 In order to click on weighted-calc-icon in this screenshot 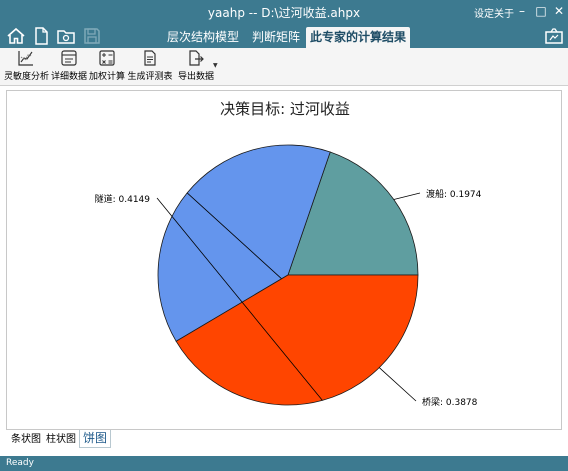, I will do `click(107, 58)`.